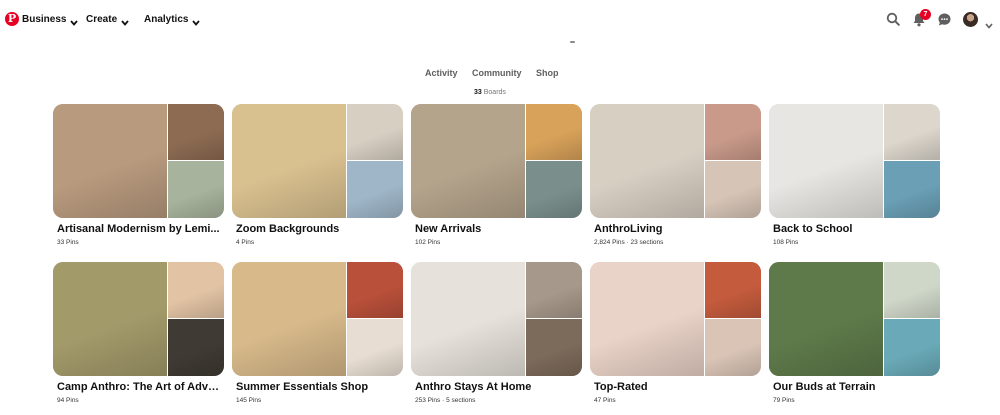 This screenshot has height=415, width=1000. Describe the element at coordinates (547, 73) in the screenshot. I see `tab-shop: Shop` at that location.